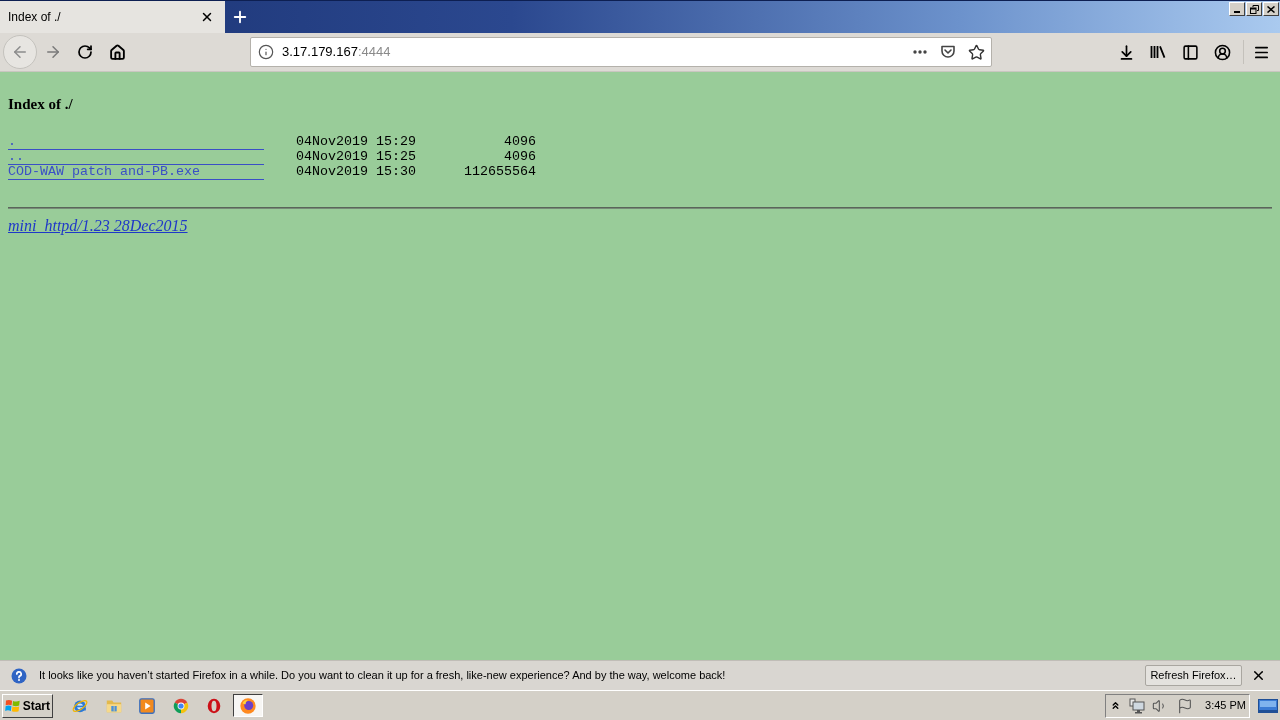 The height and width of the screenshot is (720, 1280). I want to click on start-button: Start, so click(27, 705).